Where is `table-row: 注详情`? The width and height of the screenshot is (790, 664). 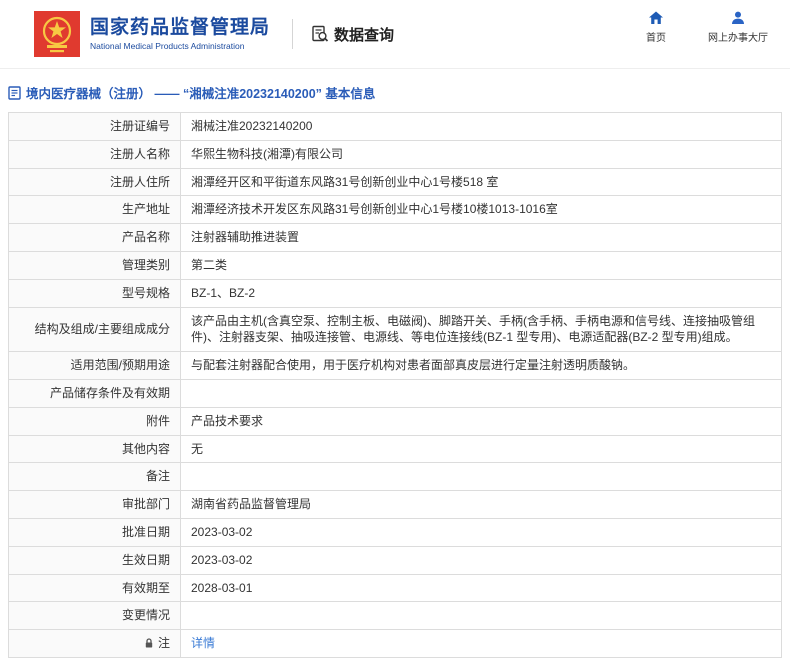
table-row: 注详情 is located at coordinates (395, 643).